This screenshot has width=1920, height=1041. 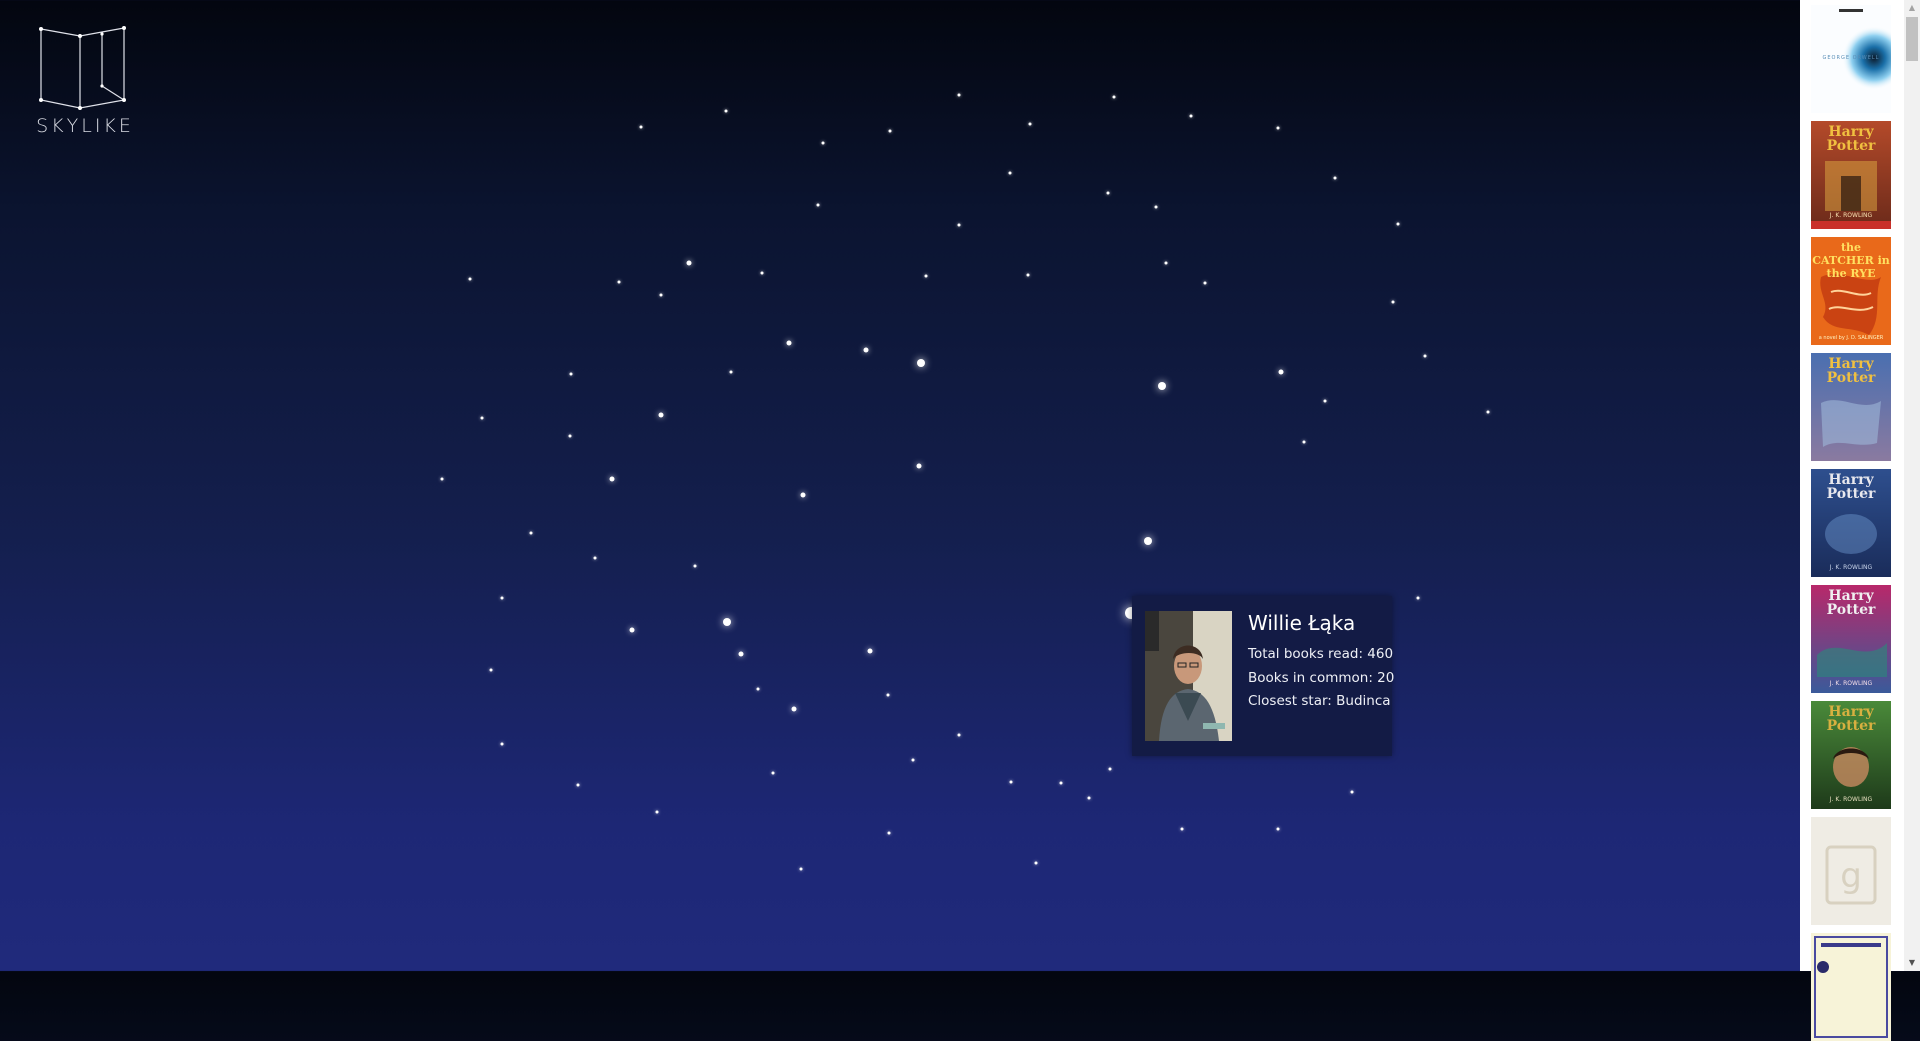 I want to click on book-cover-1: GEORGE ORWELL, so click(x=1851, y=59).